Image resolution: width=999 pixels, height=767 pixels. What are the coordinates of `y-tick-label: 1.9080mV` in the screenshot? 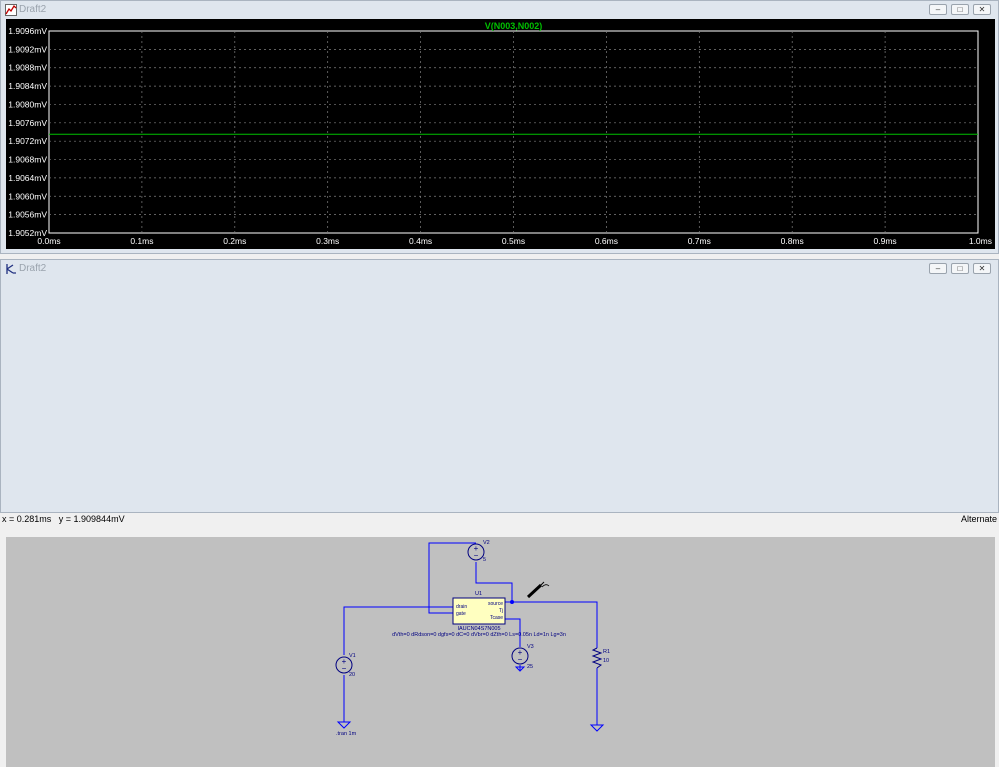 It's located at (27, 104).